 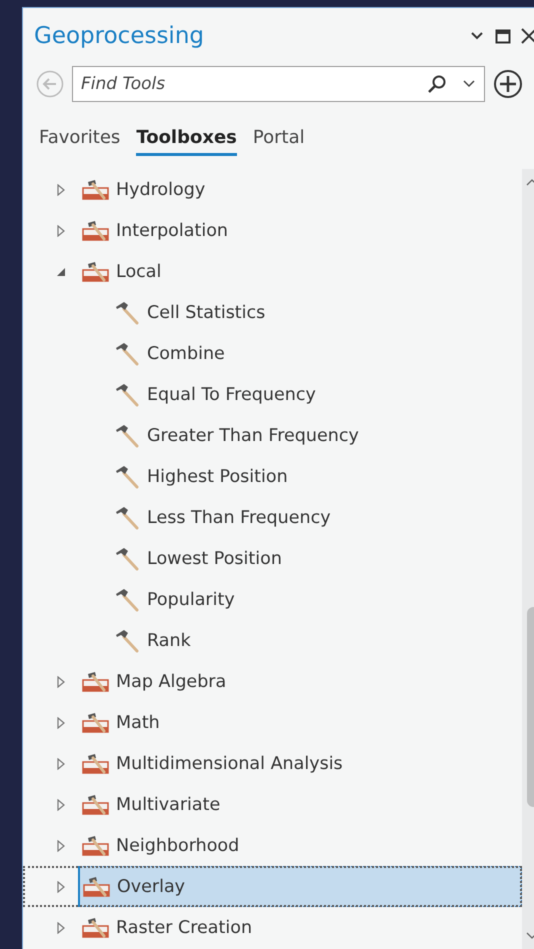 What do you see at coordinates (437, 84) in the screenshot?
I see `search-icon` at bounding box center [437, 84].